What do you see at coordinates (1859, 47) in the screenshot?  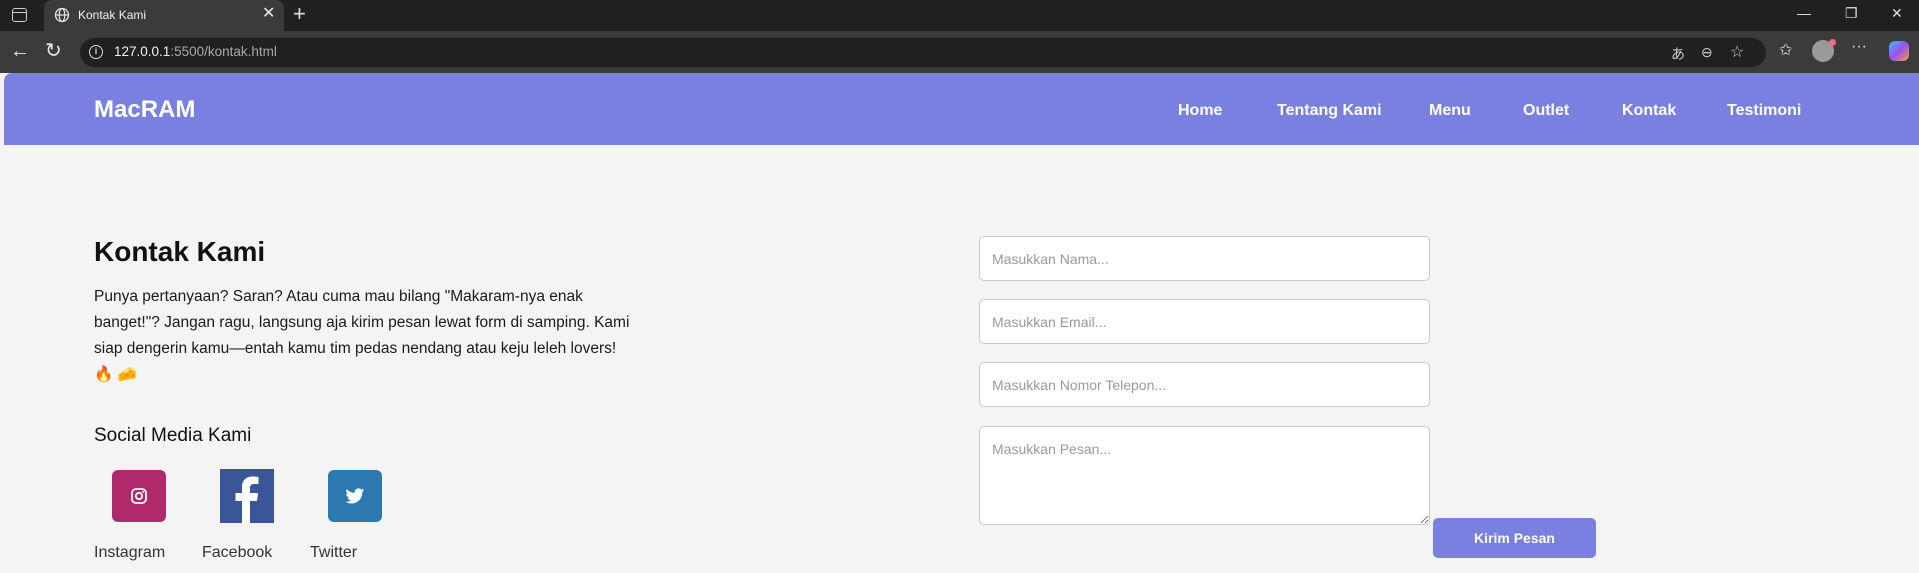 I see `more-menu-icon: ···` at bounding box center [1859, 47].